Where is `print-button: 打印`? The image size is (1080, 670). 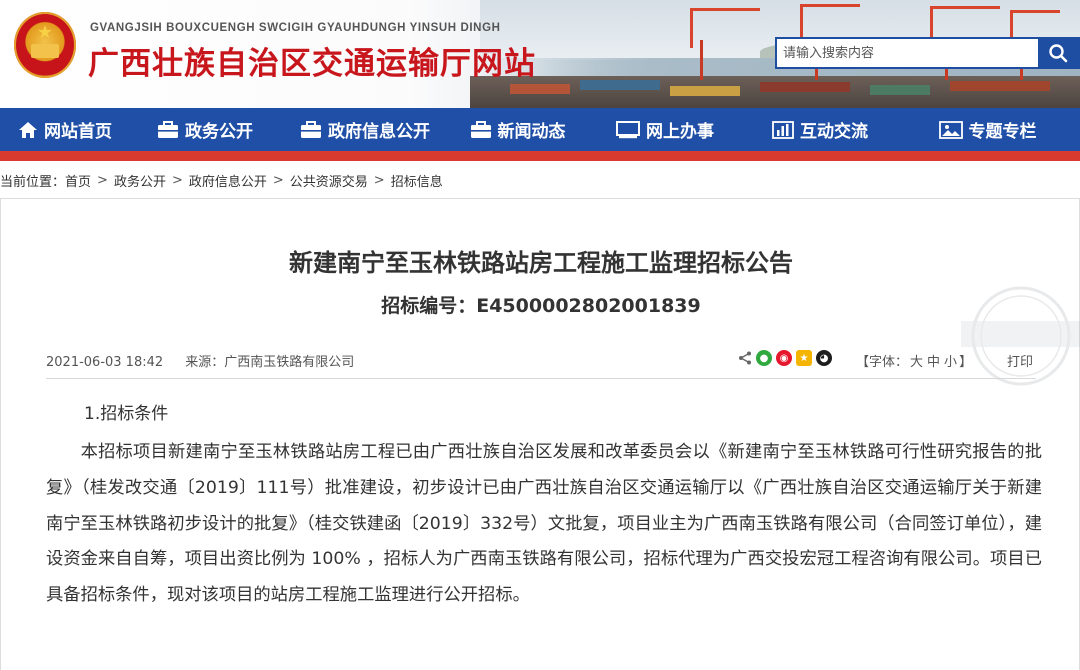 print-button: 打印 is located at coordinates (1020, 360).